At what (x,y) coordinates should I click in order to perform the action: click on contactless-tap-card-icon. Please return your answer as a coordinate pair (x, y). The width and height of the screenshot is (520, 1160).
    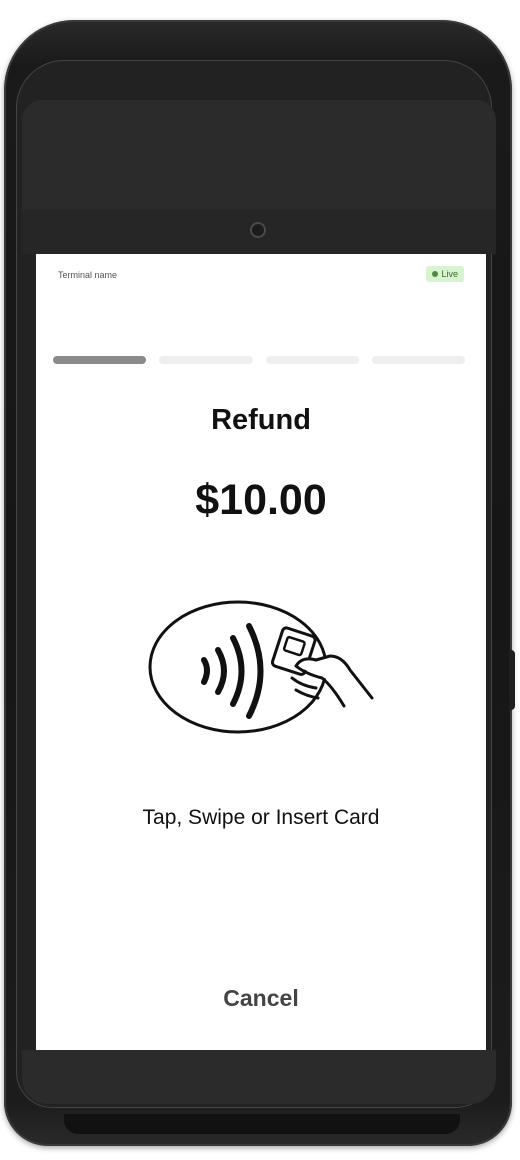
    Looking at the image, I should click on (261, 667).